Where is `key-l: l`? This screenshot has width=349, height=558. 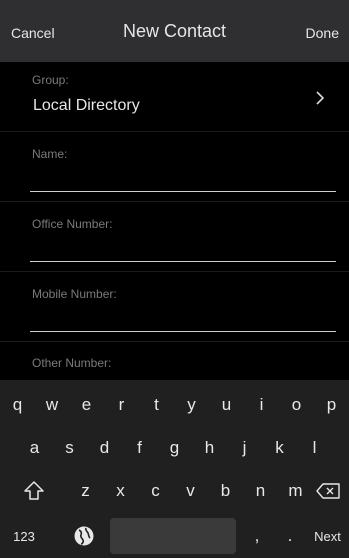 key-l: l is located at coordinates (314, 448).